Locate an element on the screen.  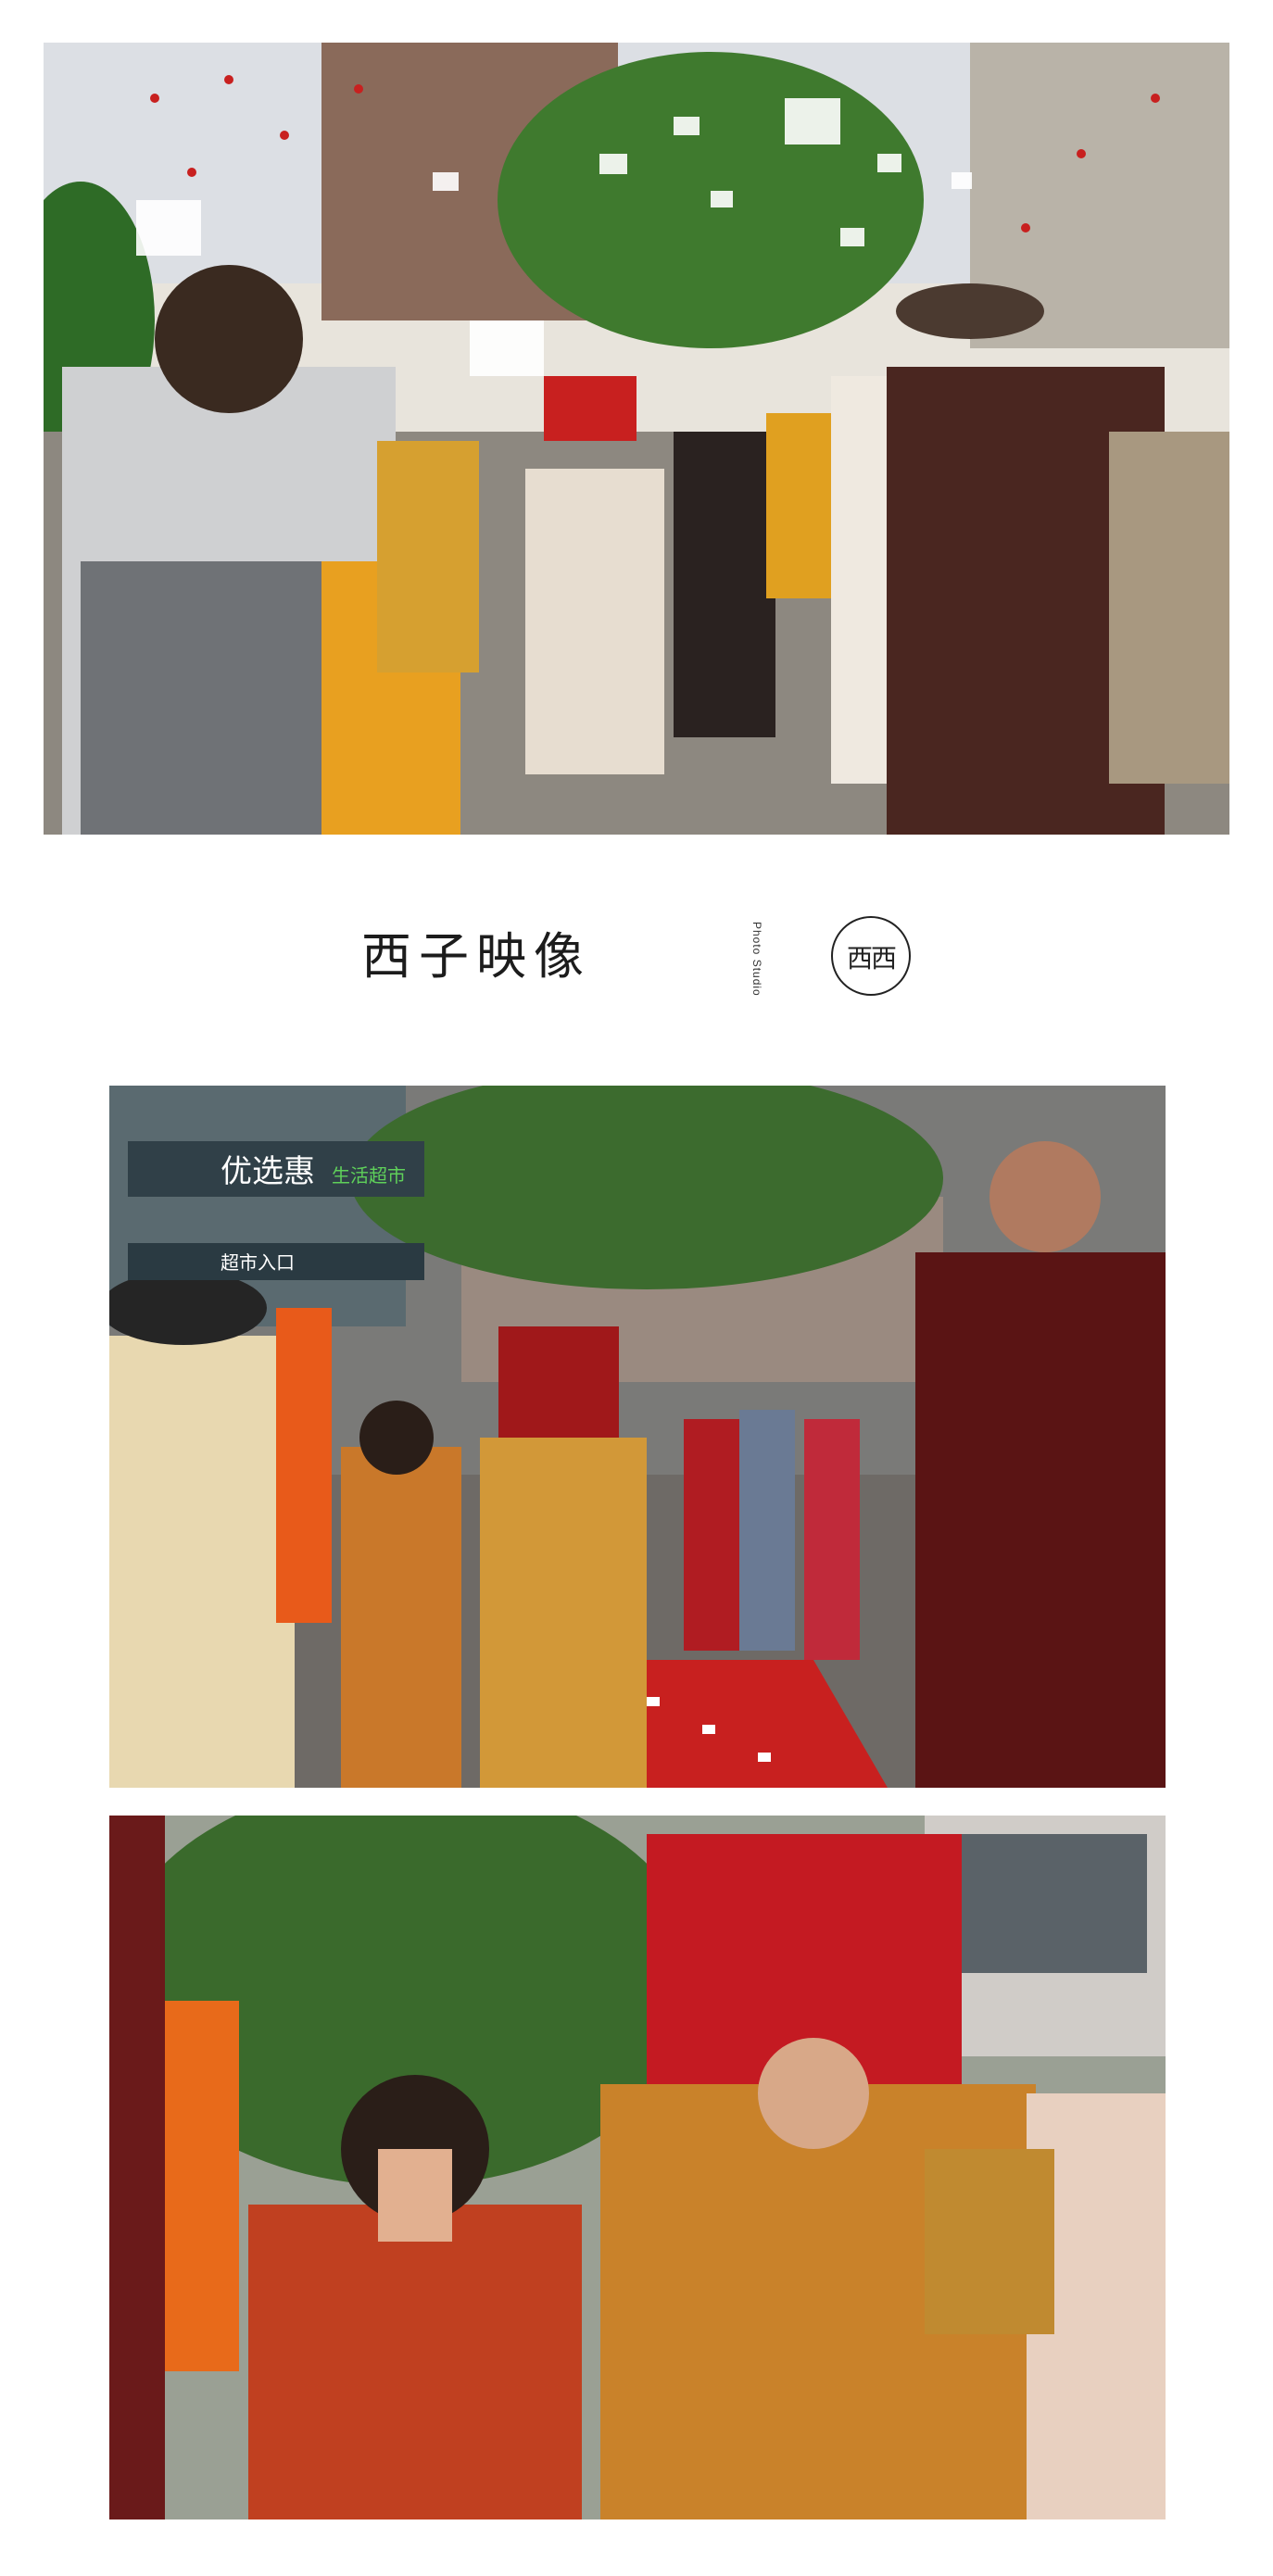
brand-subtitle: Photo Studio is located at coordinates (756, 959).